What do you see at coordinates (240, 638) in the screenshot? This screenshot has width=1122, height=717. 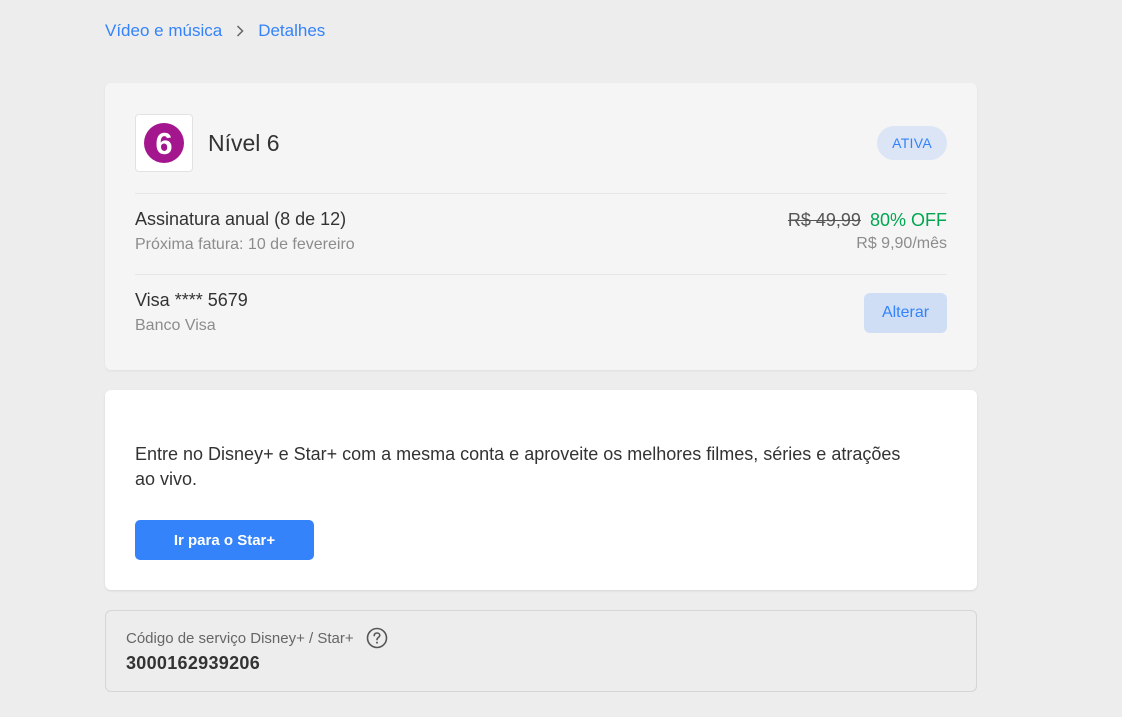 I see `service-code-label: Código de serviço Disney+ / Star+` at bounding box center [240, 638].